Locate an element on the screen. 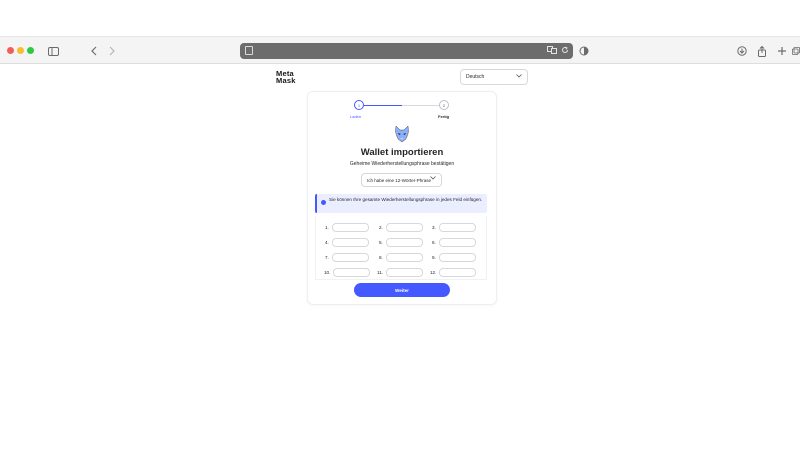 The height and width of the screenshot is (450, 800). translate-icon is located at coordinates (552, 51).